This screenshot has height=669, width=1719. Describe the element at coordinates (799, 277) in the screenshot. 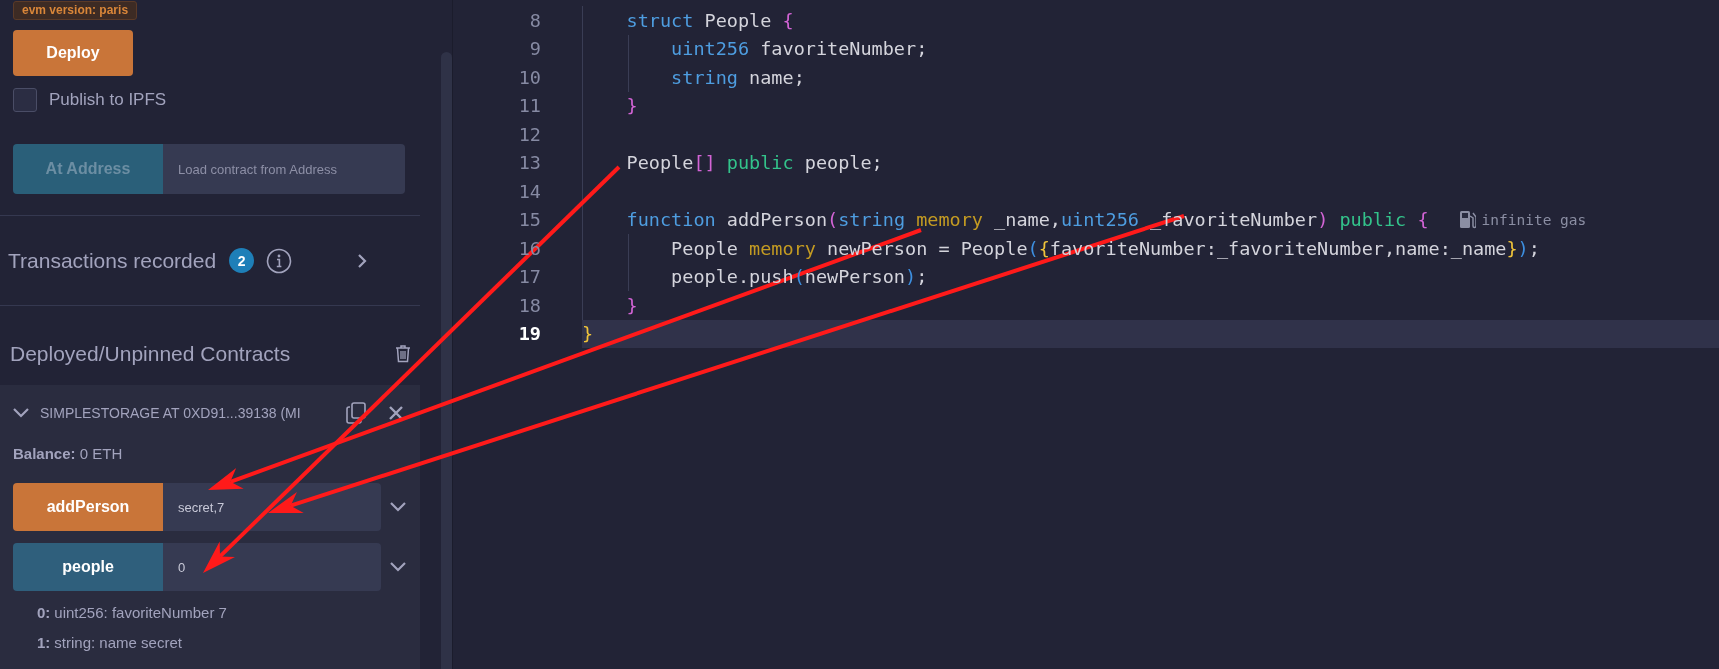

I see `code-line: people.push(newPerson);` at that location.